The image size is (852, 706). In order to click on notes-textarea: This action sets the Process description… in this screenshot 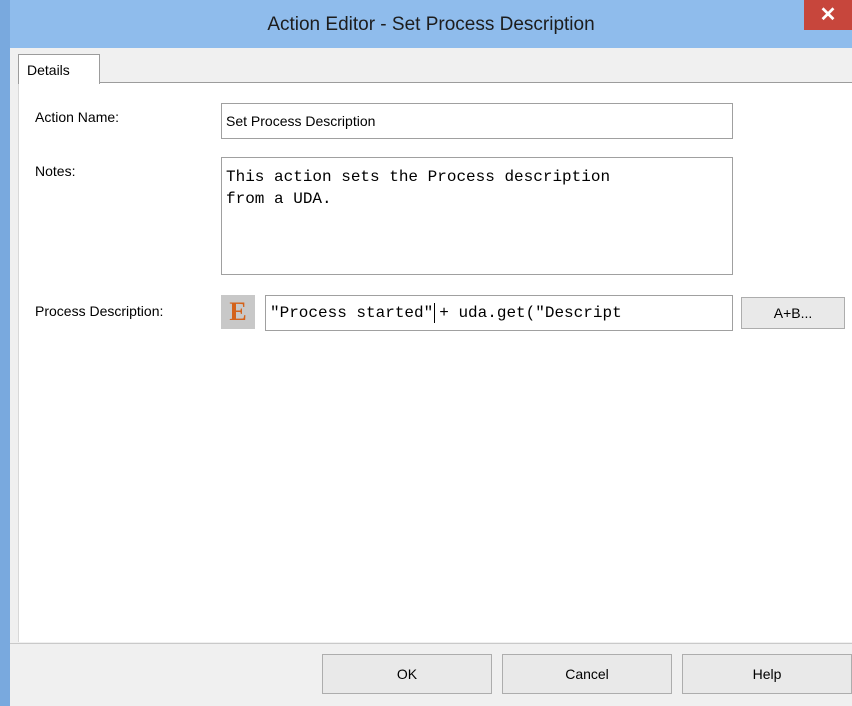, I will do `click(477, 216)`.